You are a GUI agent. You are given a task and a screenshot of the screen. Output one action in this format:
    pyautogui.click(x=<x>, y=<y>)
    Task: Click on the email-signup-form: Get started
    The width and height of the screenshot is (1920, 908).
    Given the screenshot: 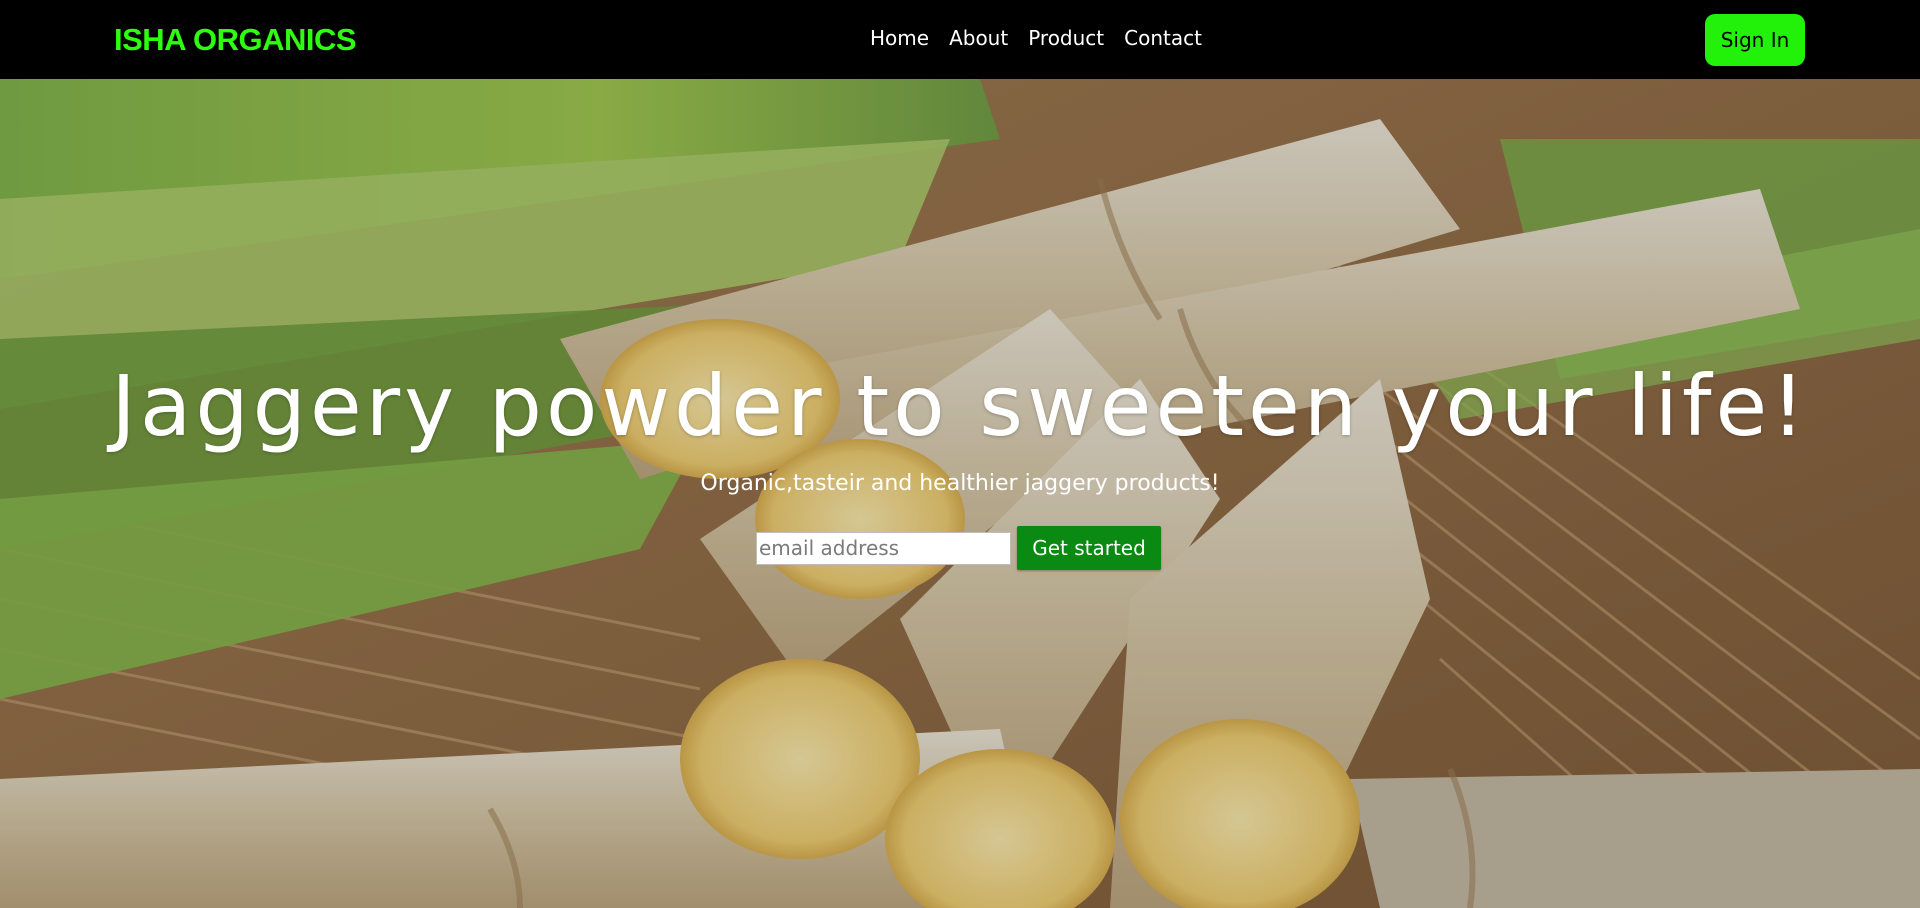 What is the action you would take?
    pyautogui.click(x=958, y=548)
    